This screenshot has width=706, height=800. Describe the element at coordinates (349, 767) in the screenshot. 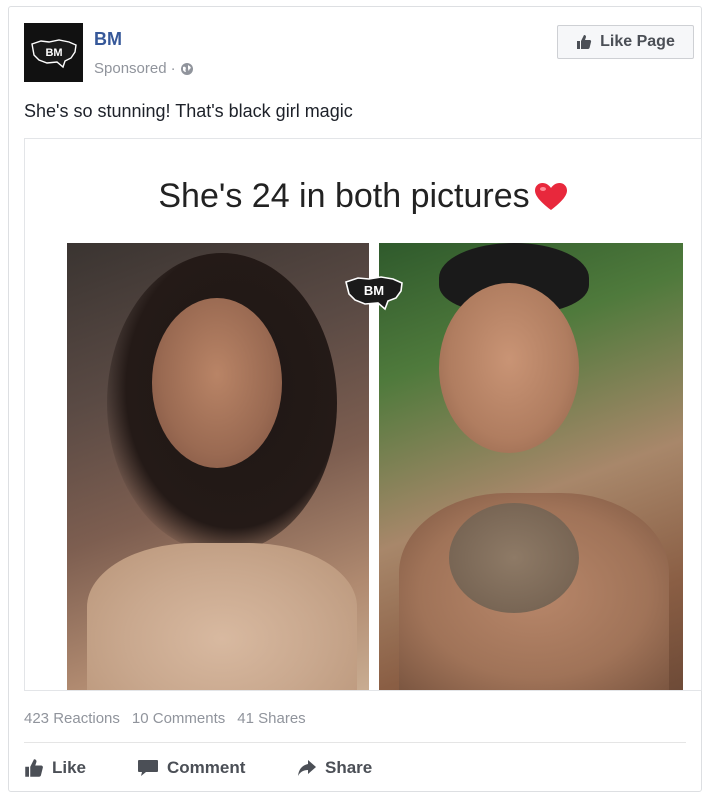

I see `share-label: Share` at that location.